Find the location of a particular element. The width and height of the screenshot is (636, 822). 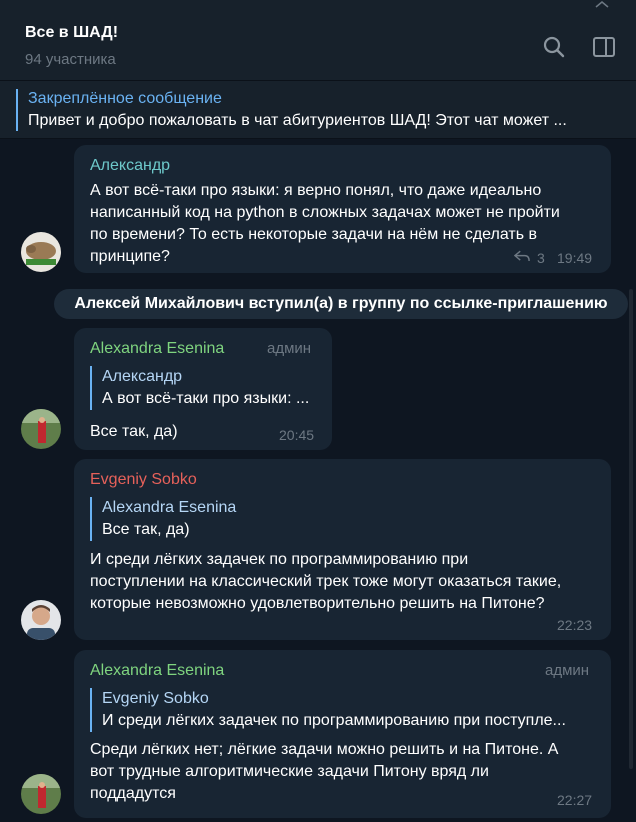

chat-header: Все в ШАД! 94 участника is located at coordinates (318, 40).